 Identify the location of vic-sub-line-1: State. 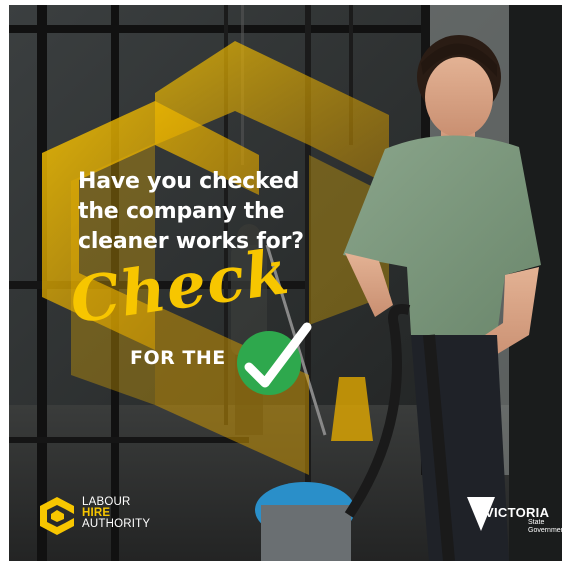
(536, 522).